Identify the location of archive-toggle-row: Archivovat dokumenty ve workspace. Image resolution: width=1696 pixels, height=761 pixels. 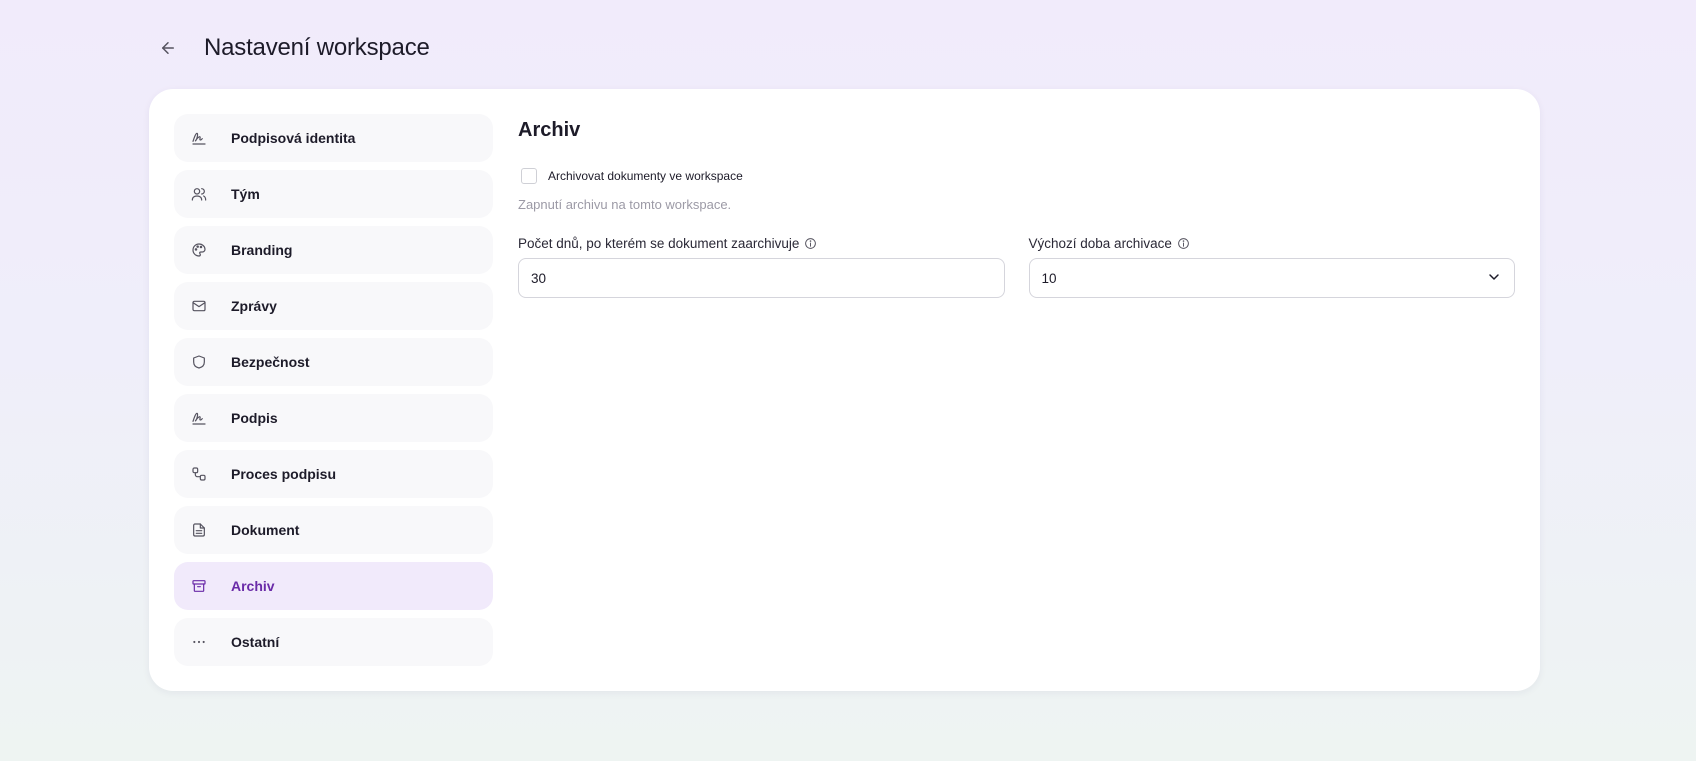
(1016, 176).